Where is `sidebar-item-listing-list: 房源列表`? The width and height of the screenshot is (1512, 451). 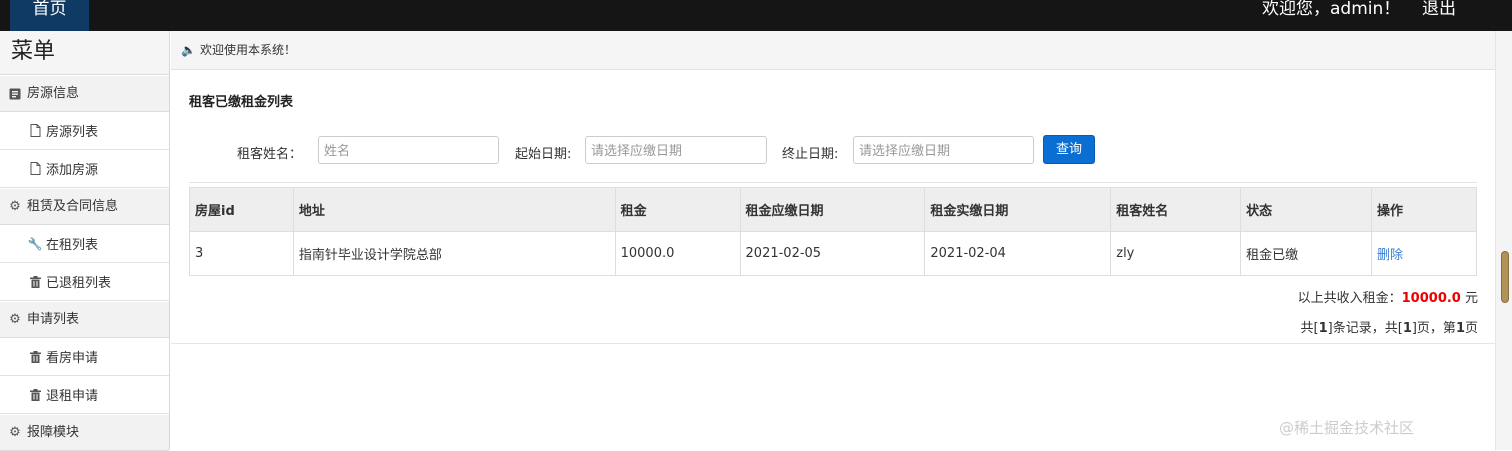
sidebar-item-listing-list: 房源列表 is located at coordinates (84, 131).